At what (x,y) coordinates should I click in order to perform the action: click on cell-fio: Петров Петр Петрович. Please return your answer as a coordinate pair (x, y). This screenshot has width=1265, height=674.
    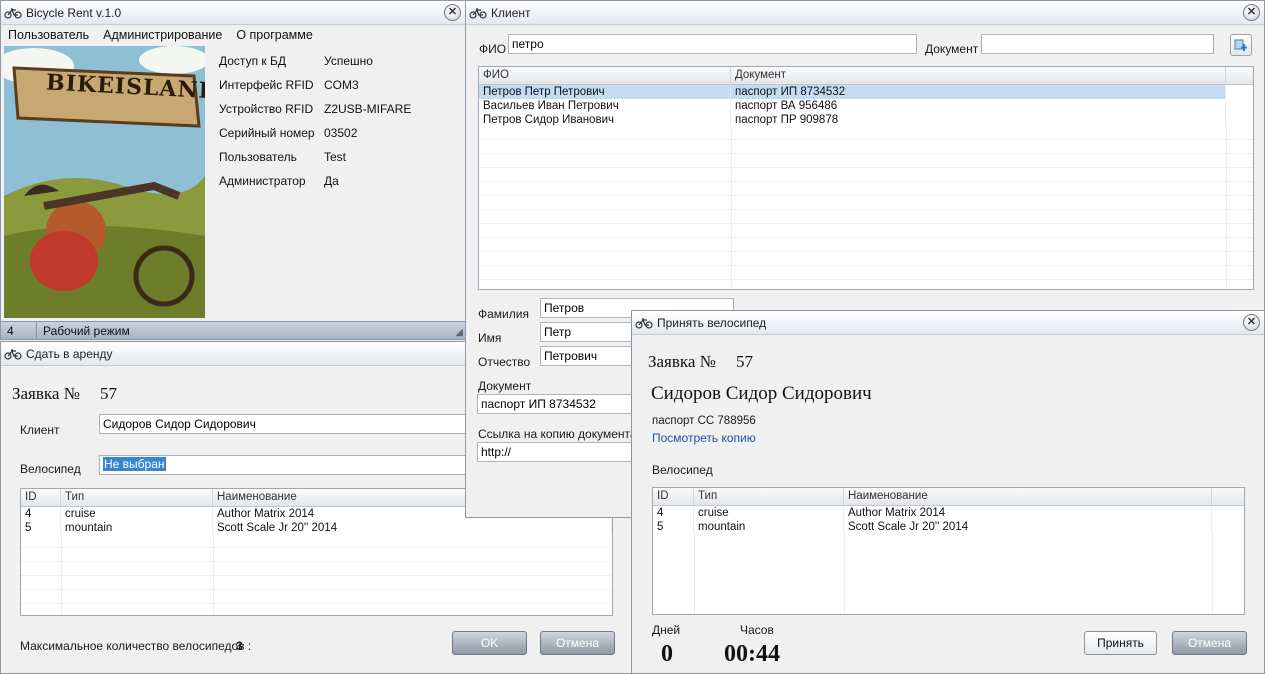
    Looking at the image, I should click on (605, 92).